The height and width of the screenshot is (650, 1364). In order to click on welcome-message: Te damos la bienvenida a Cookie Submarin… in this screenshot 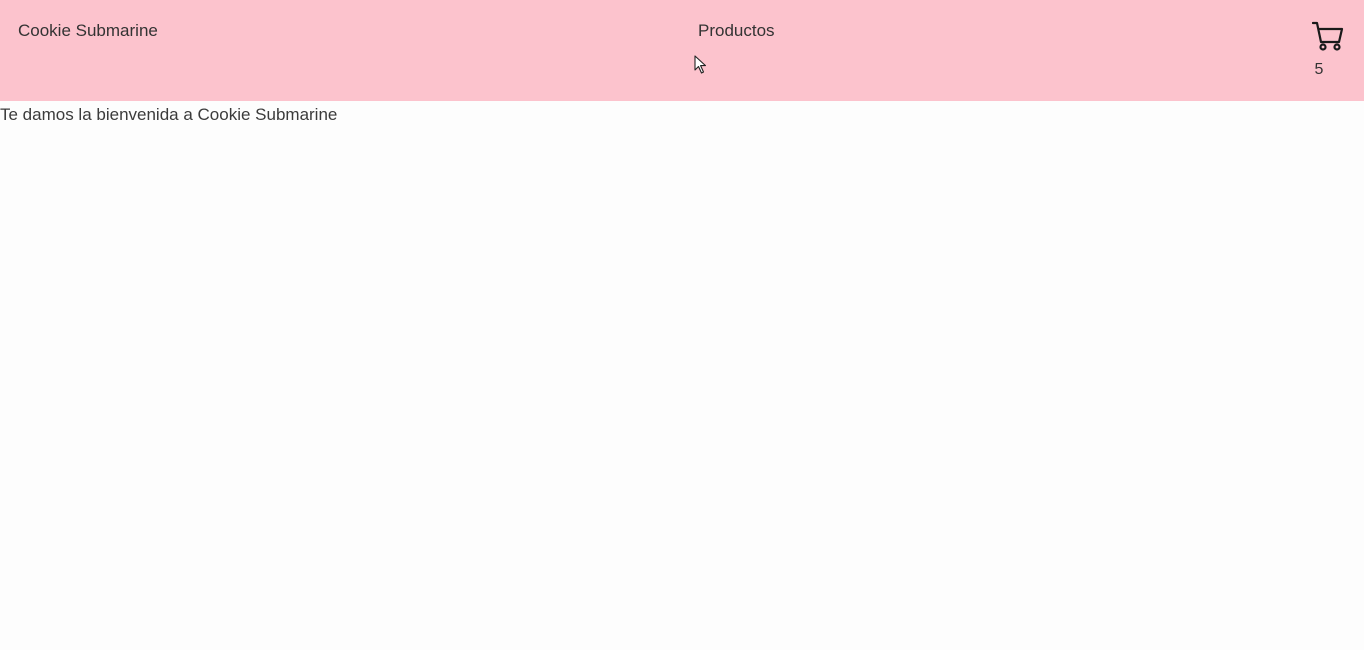, I will do `click(169, 114)`.